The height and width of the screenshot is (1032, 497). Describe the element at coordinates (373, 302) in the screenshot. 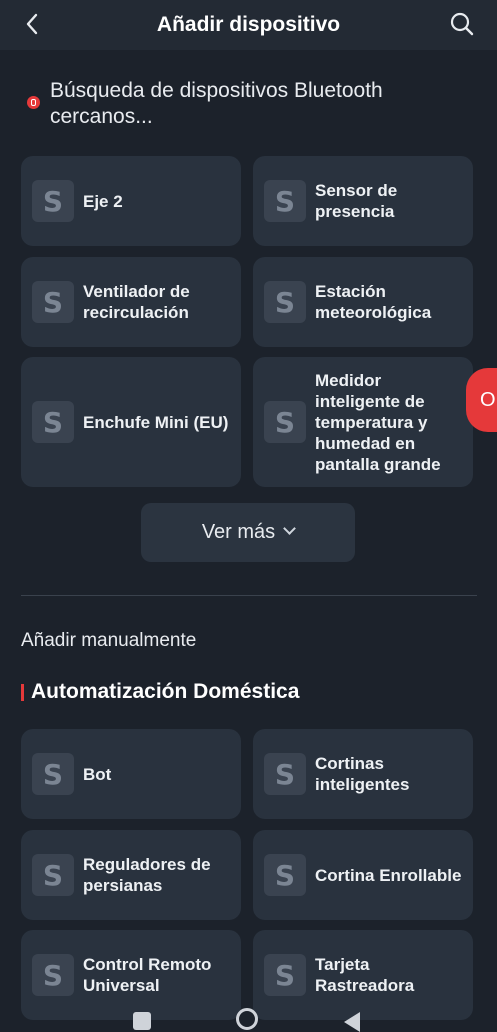

I see `device-label: Estación meteorológica` at that location.